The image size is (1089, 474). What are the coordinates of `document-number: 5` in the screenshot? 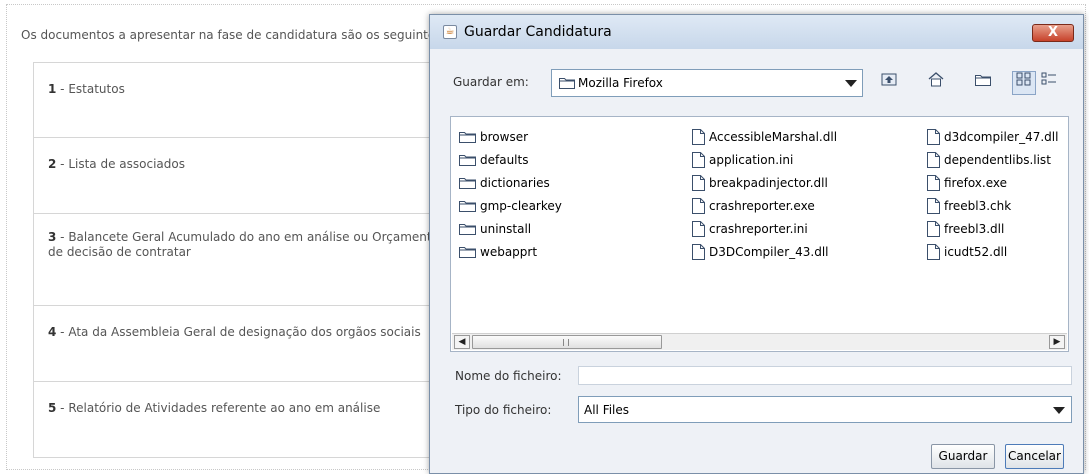 It's located at (52, 408).